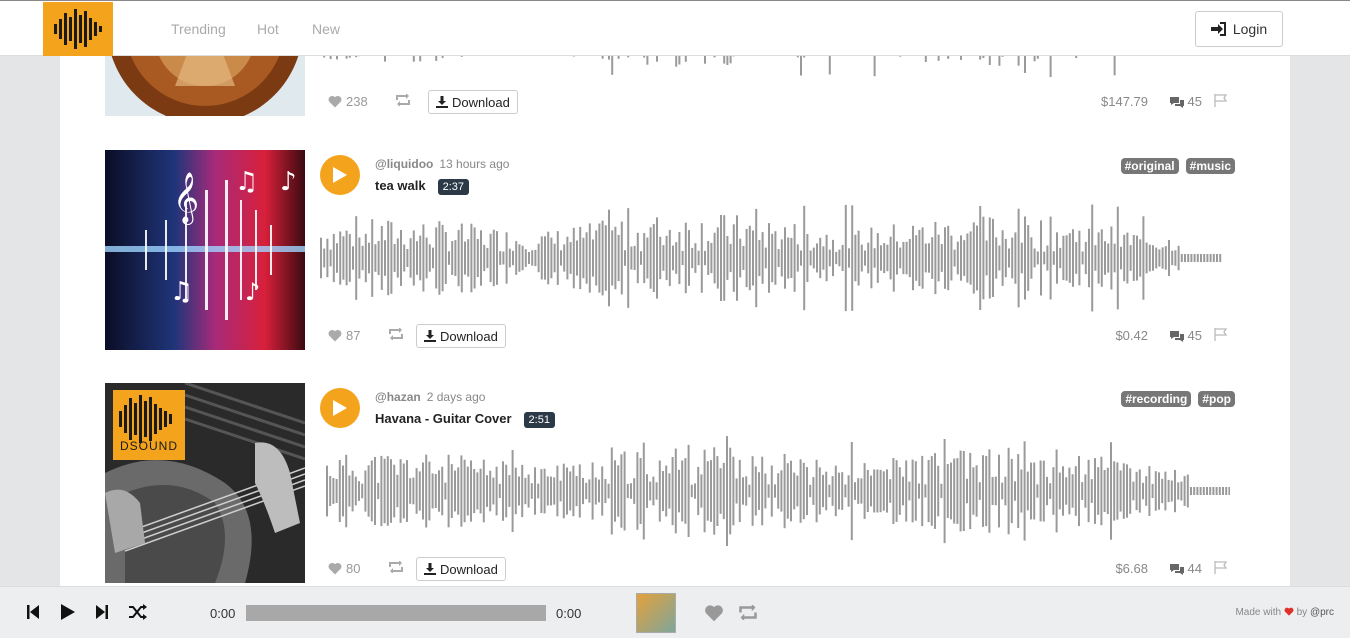 This screenshot has width=1350, height=638. What do you see at coordinates (344, 335) in the screenshot?
I see `like-control: 87` at bounding box center [344, 335].